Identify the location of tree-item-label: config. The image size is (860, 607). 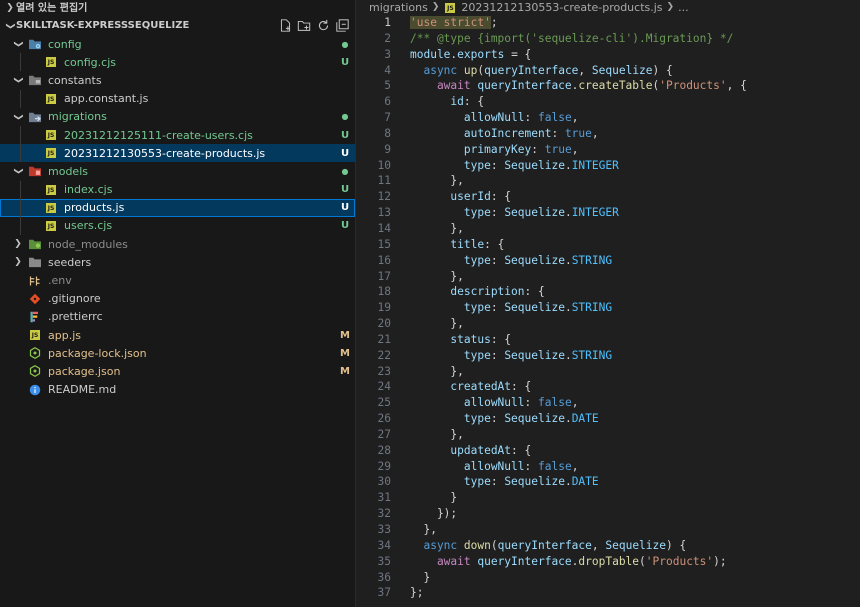
(65, 44).